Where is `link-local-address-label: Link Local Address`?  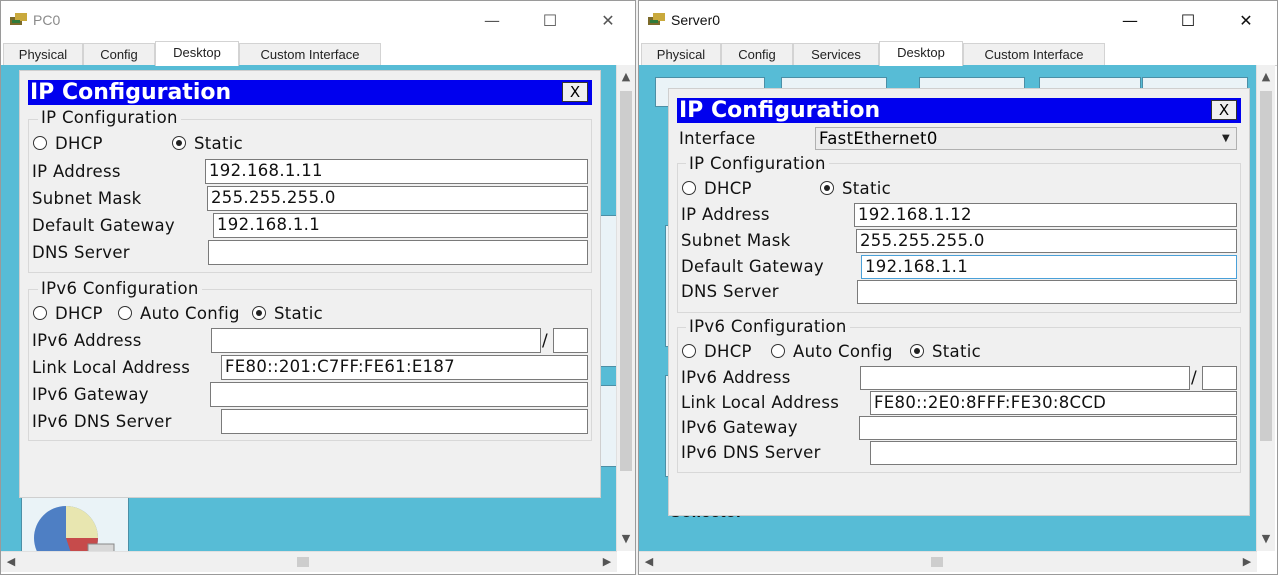
link-local-address-label: Link Local Address is located at coordinates (760, 402).